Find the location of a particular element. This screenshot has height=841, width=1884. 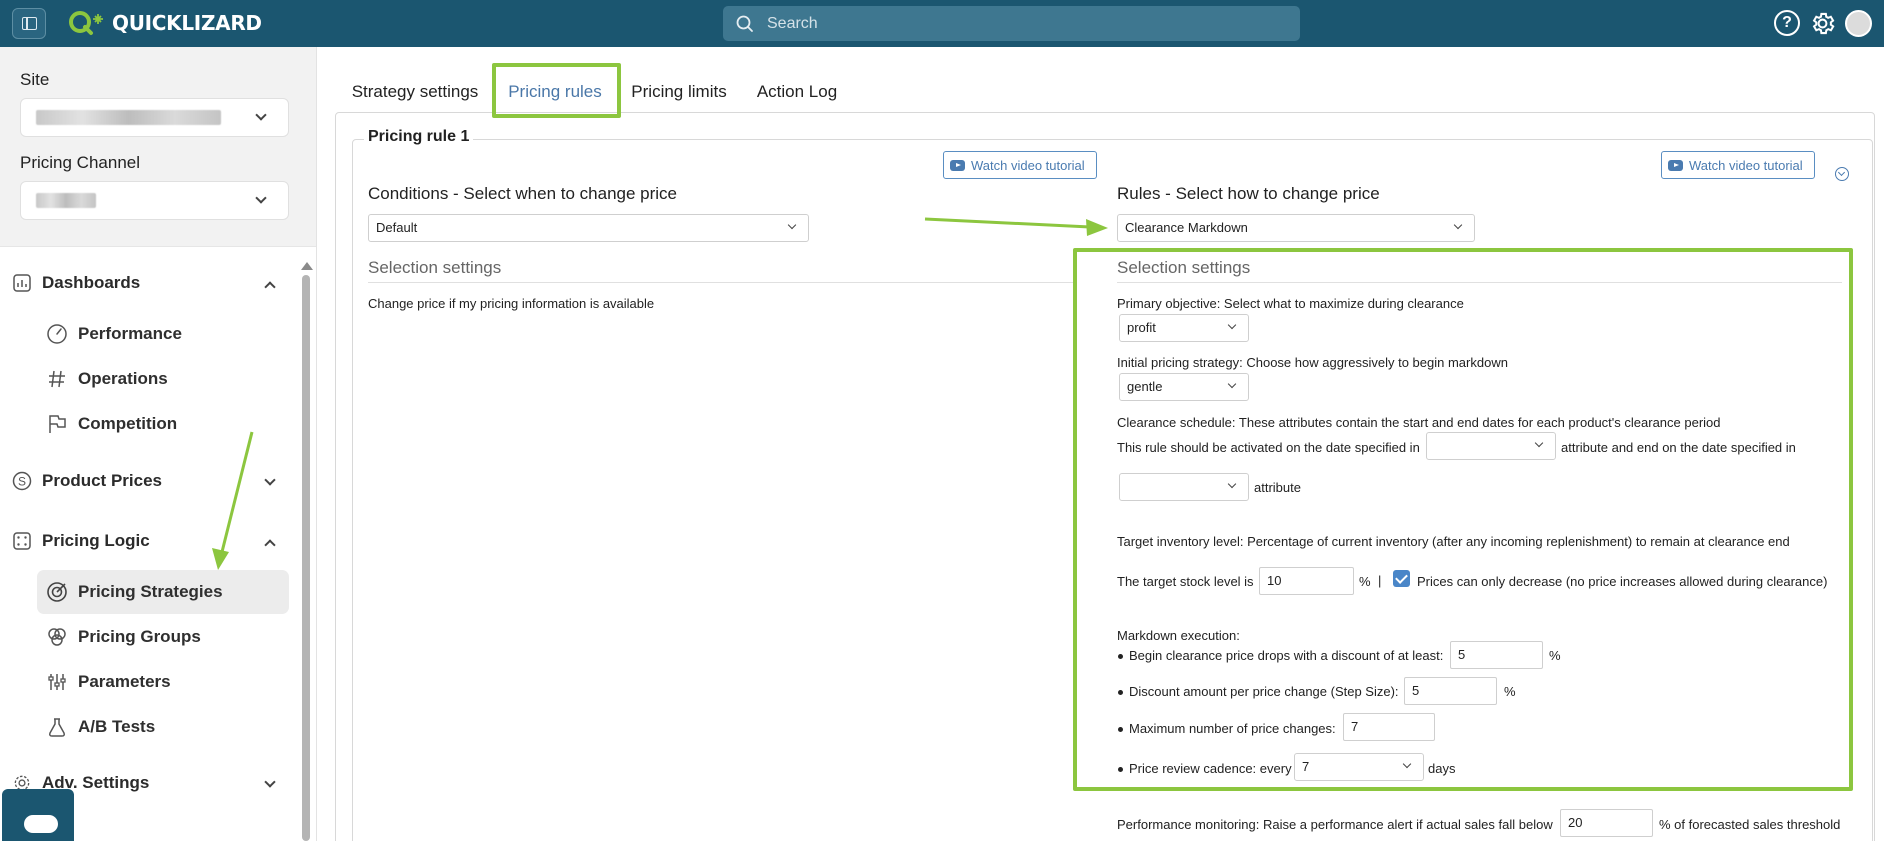

nav-section-label: Dashboards is located at coordinates (91, 282).